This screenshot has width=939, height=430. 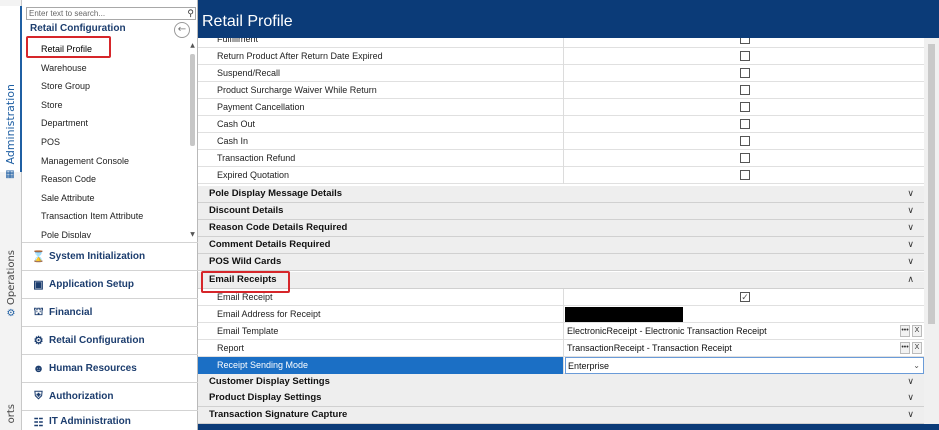 What do you see at coordinates (97, 256) in the screenshot?
I see `module-label: System Initialization` at bounding box center [97, 256].